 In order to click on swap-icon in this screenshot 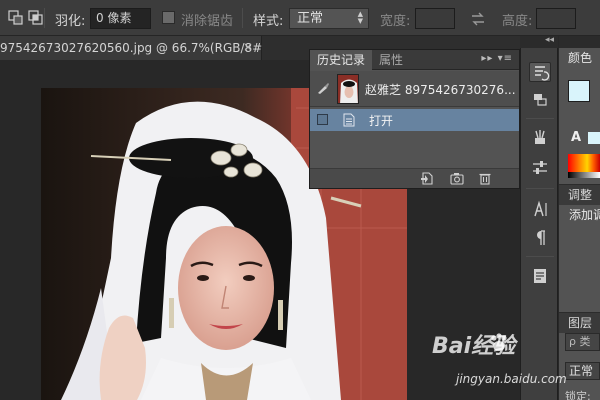, I will do `click(478, 19)`.